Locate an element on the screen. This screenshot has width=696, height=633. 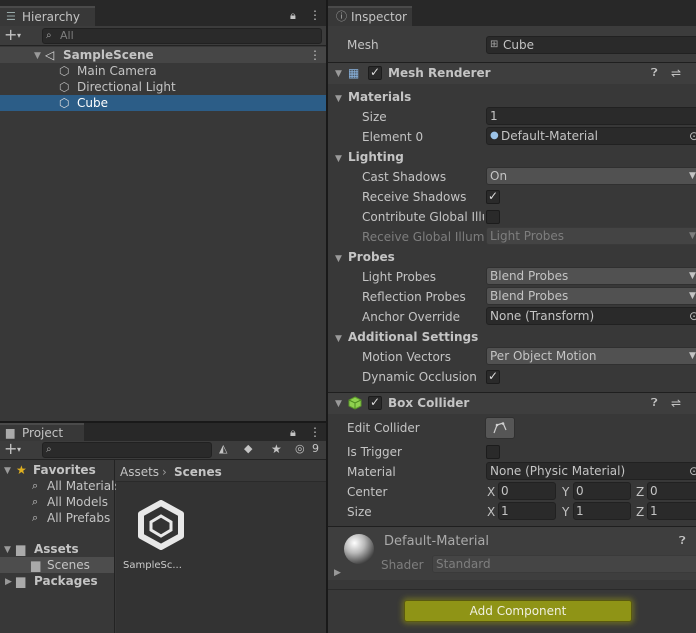
list-item: ⬡ Directional Light is located at coordinates (163, 87).